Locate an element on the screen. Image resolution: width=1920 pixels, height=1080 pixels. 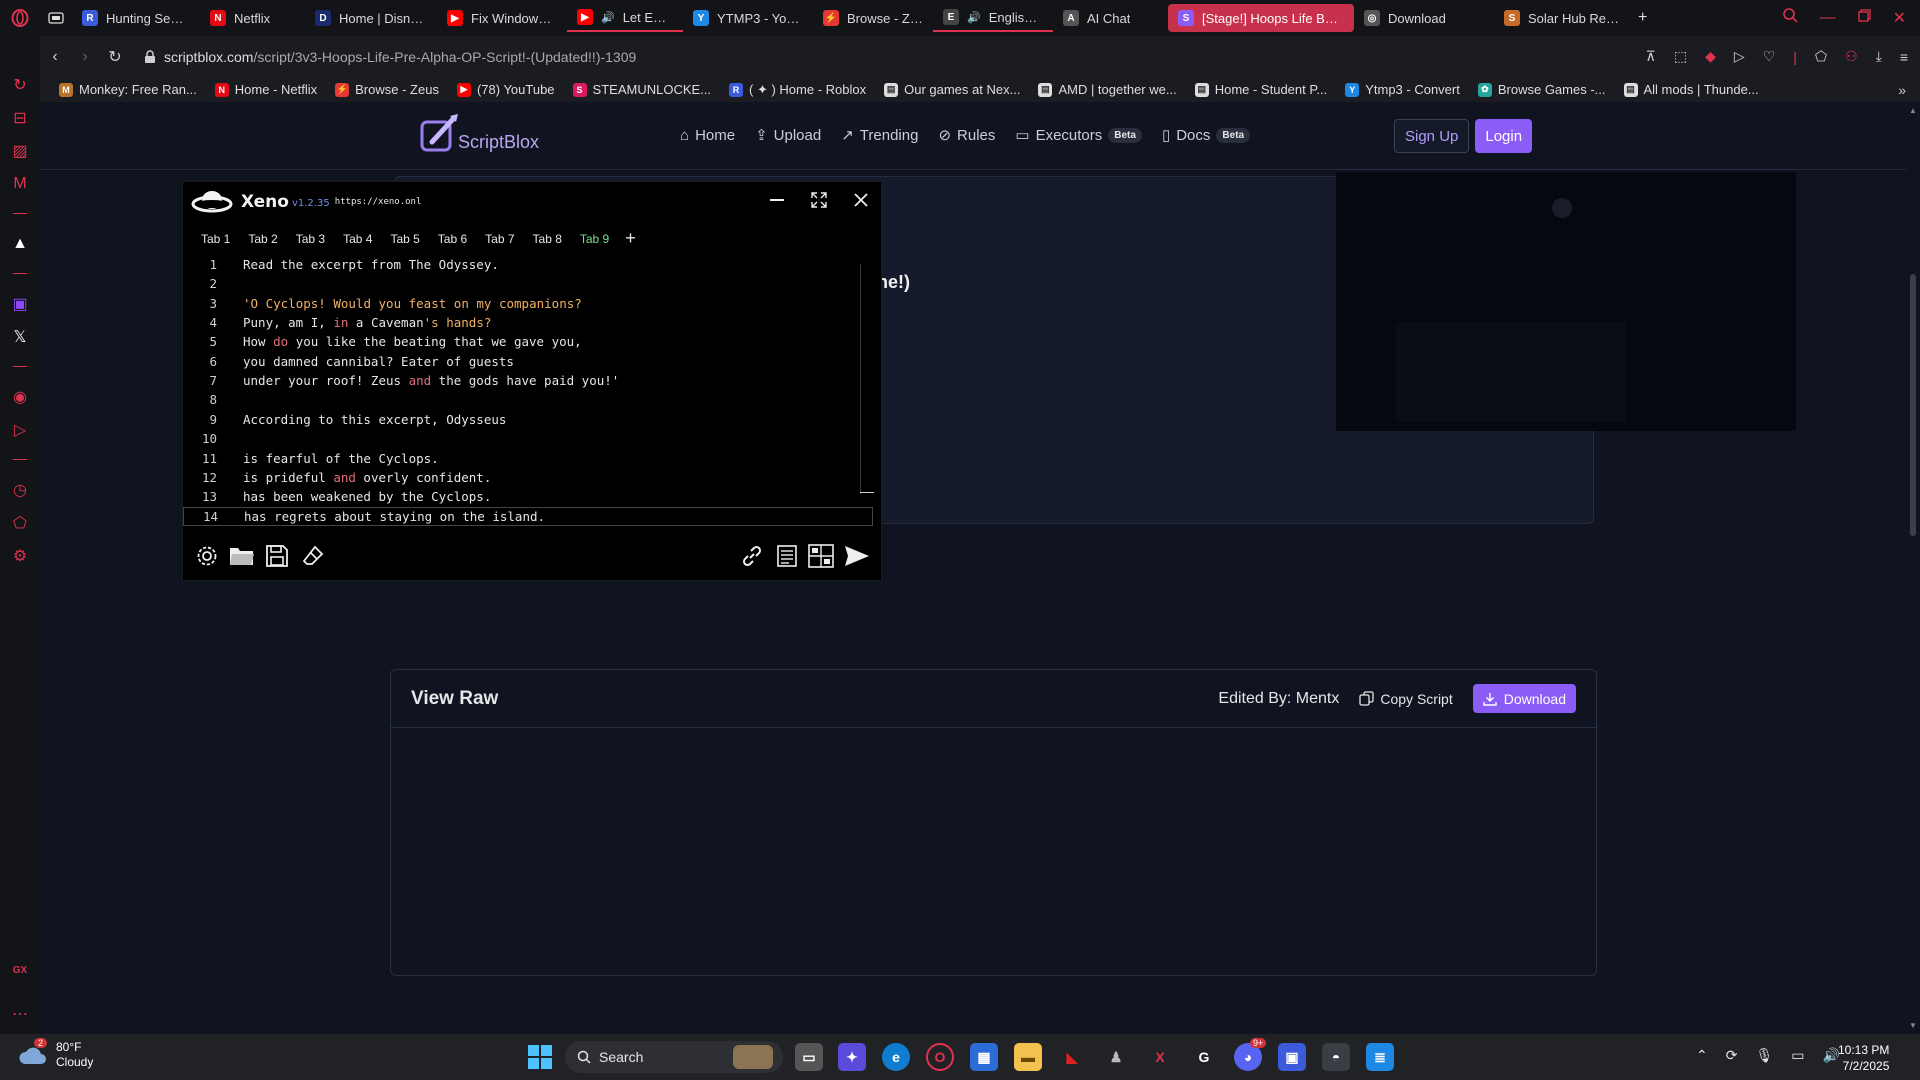
pin-icon: ⊼ is located at coordinates (1651, 56).